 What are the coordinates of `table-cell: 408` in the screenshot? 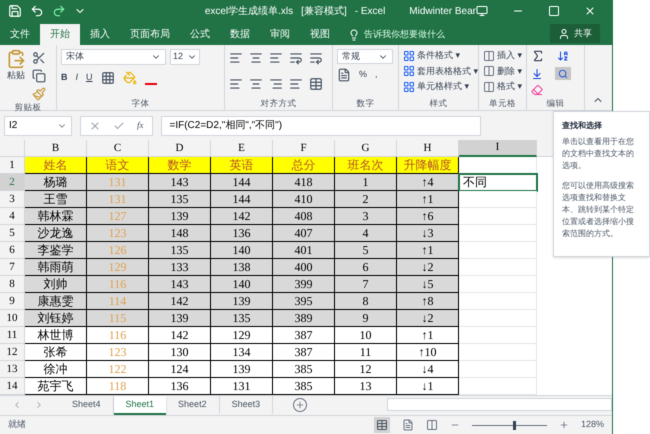 It's located at (304, 216).